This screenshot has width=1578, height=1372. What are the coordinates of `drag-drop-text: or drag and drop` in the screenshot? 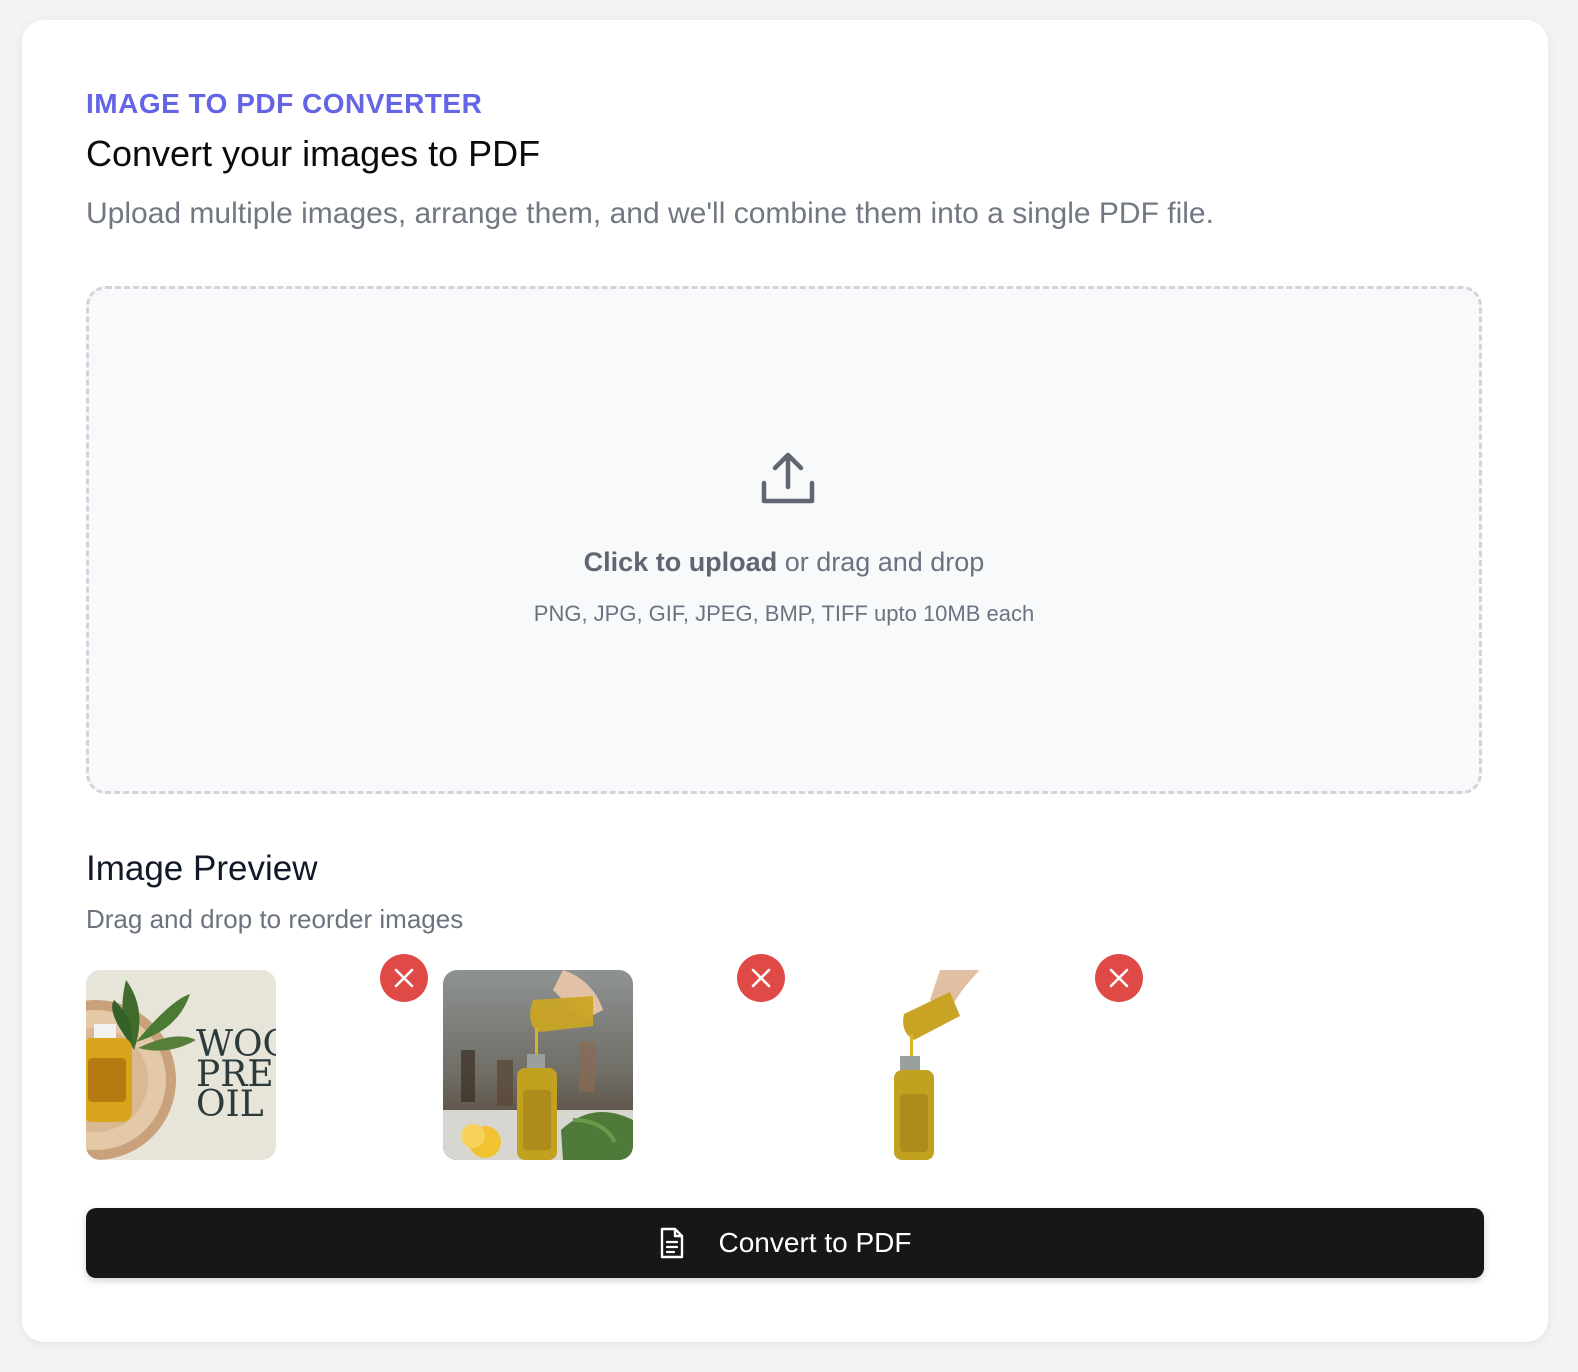 It's located at (881, 562).